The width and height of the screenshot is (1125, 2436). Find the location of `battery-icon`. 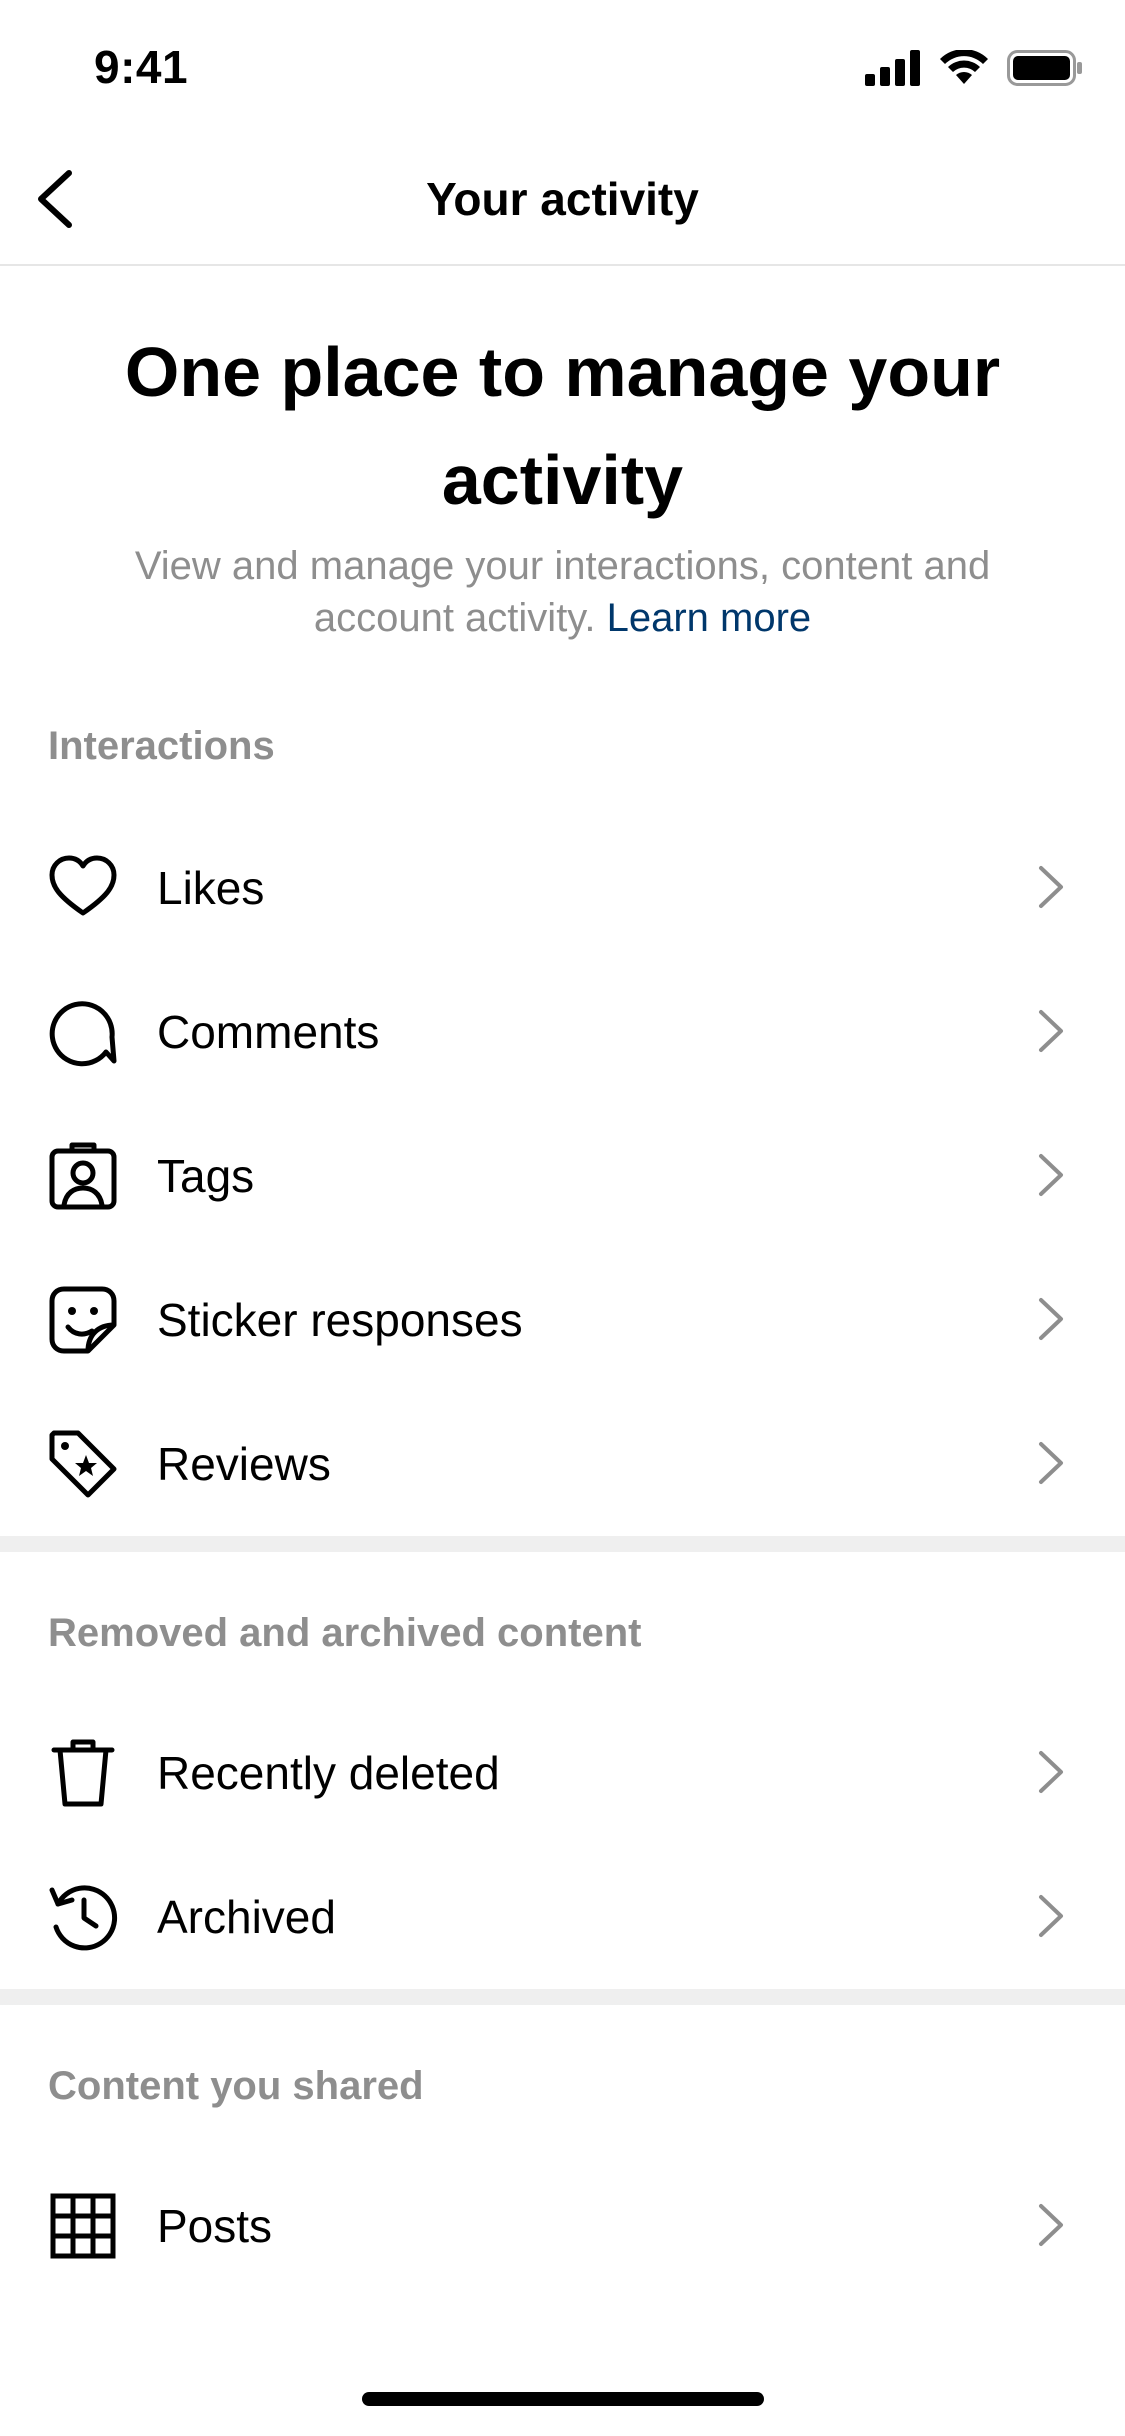

battery-icon is located at coordinates (1045, 68).